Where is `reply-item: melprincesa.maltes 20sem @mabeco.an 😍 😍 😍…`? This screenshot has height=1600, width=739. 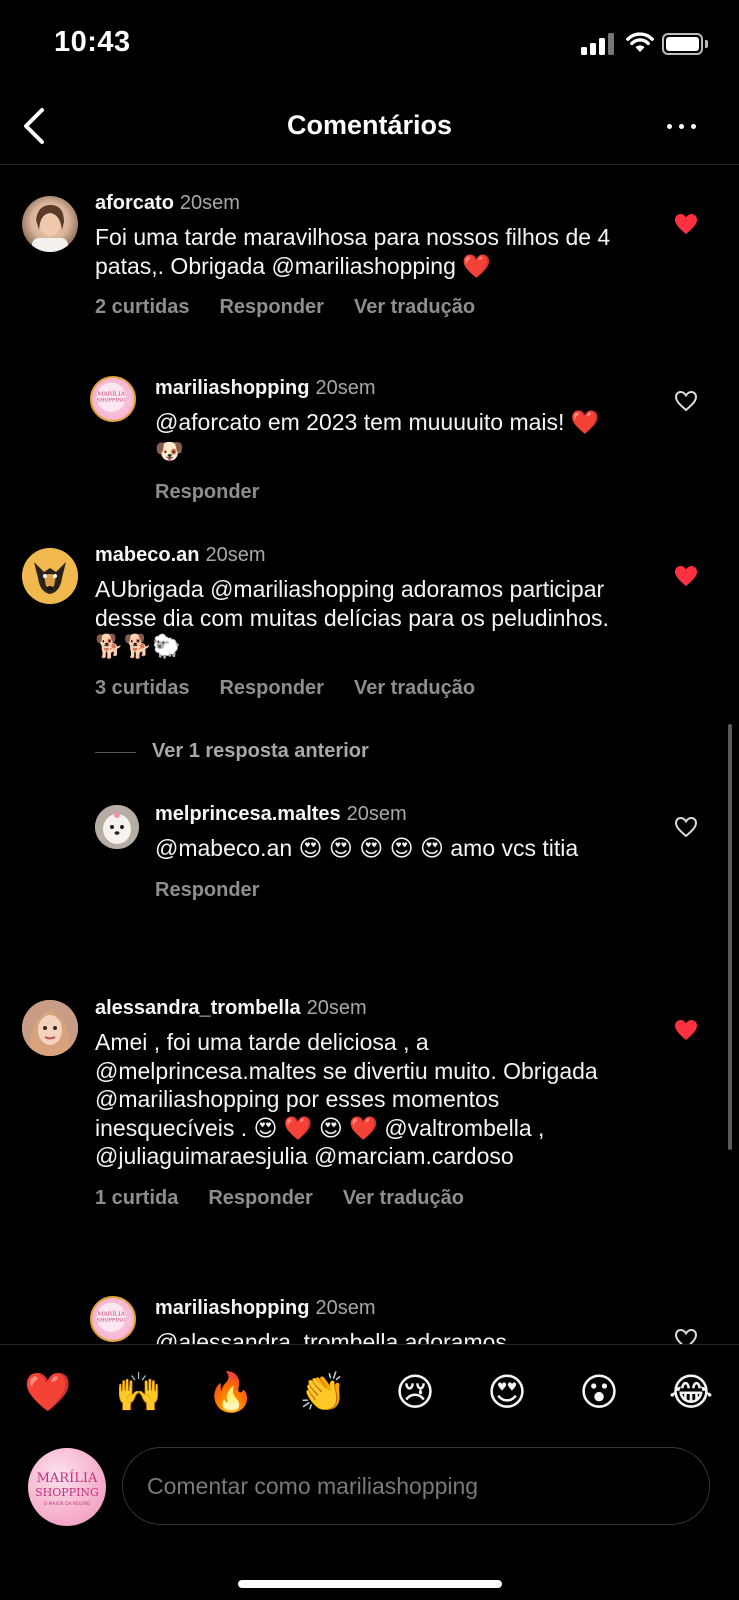 reply-item: melprincesa.maltes 20sem @mabeco.an 😍 😍 😍… is located at coordinates (369, 871).